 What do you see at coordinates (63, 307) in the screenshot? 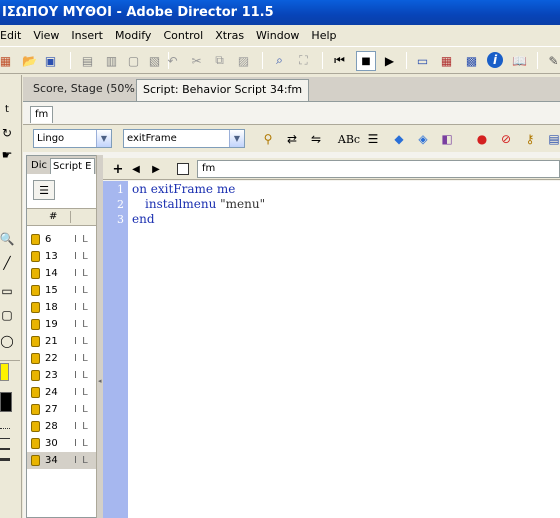
I see `cast-list-item: 18 I L` at bounding box center [63, 307].